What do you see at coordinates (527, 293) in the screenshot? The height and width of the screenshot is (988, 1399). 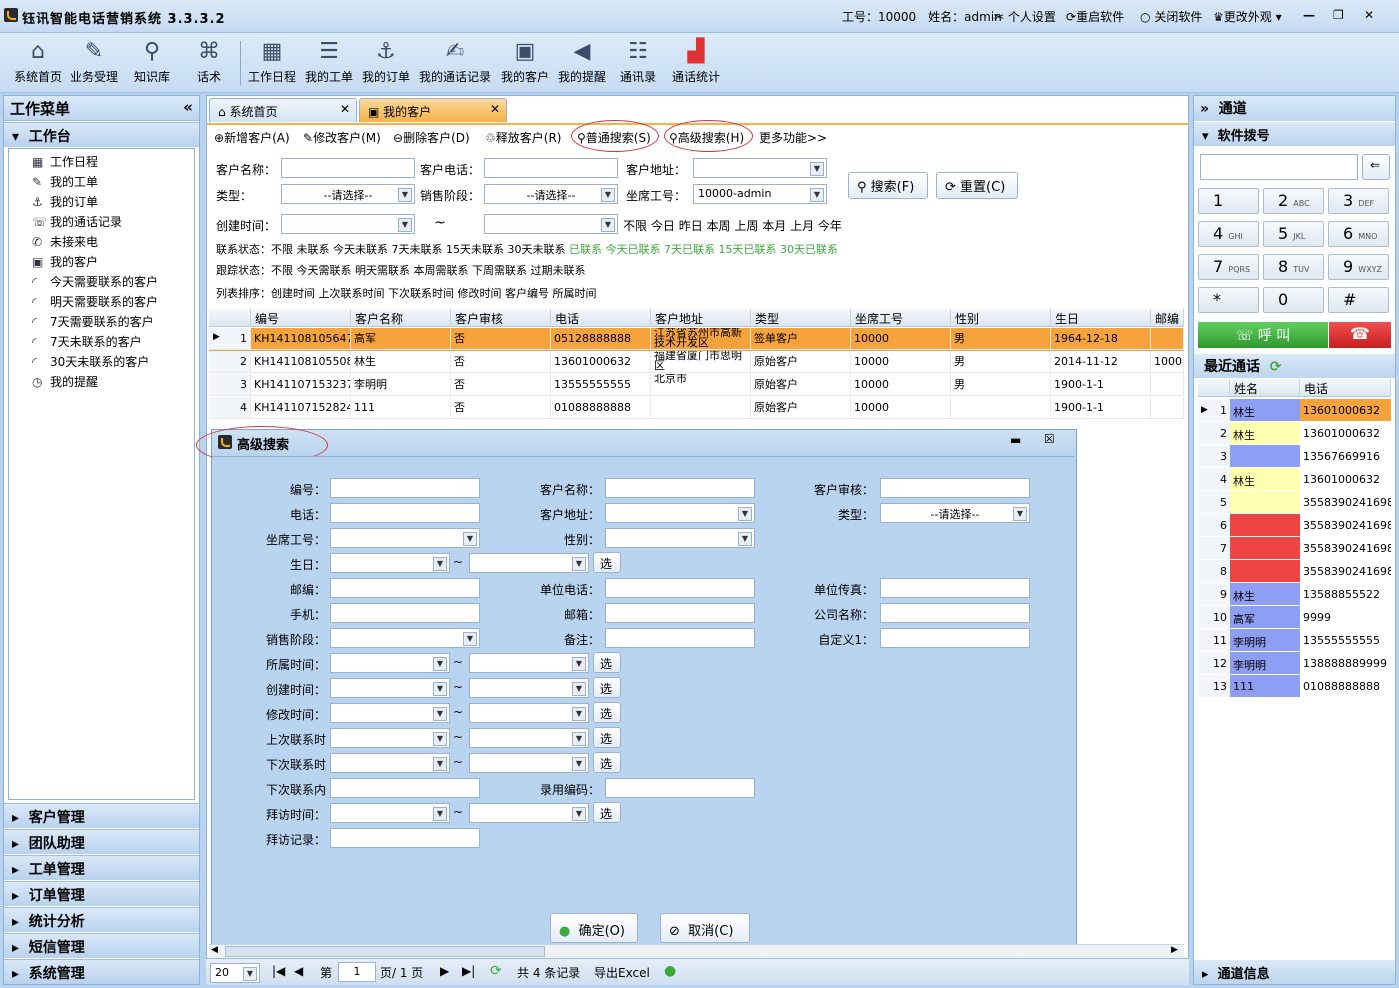 I see `sort-option: 客户编号` at bounding box center [527, 293].